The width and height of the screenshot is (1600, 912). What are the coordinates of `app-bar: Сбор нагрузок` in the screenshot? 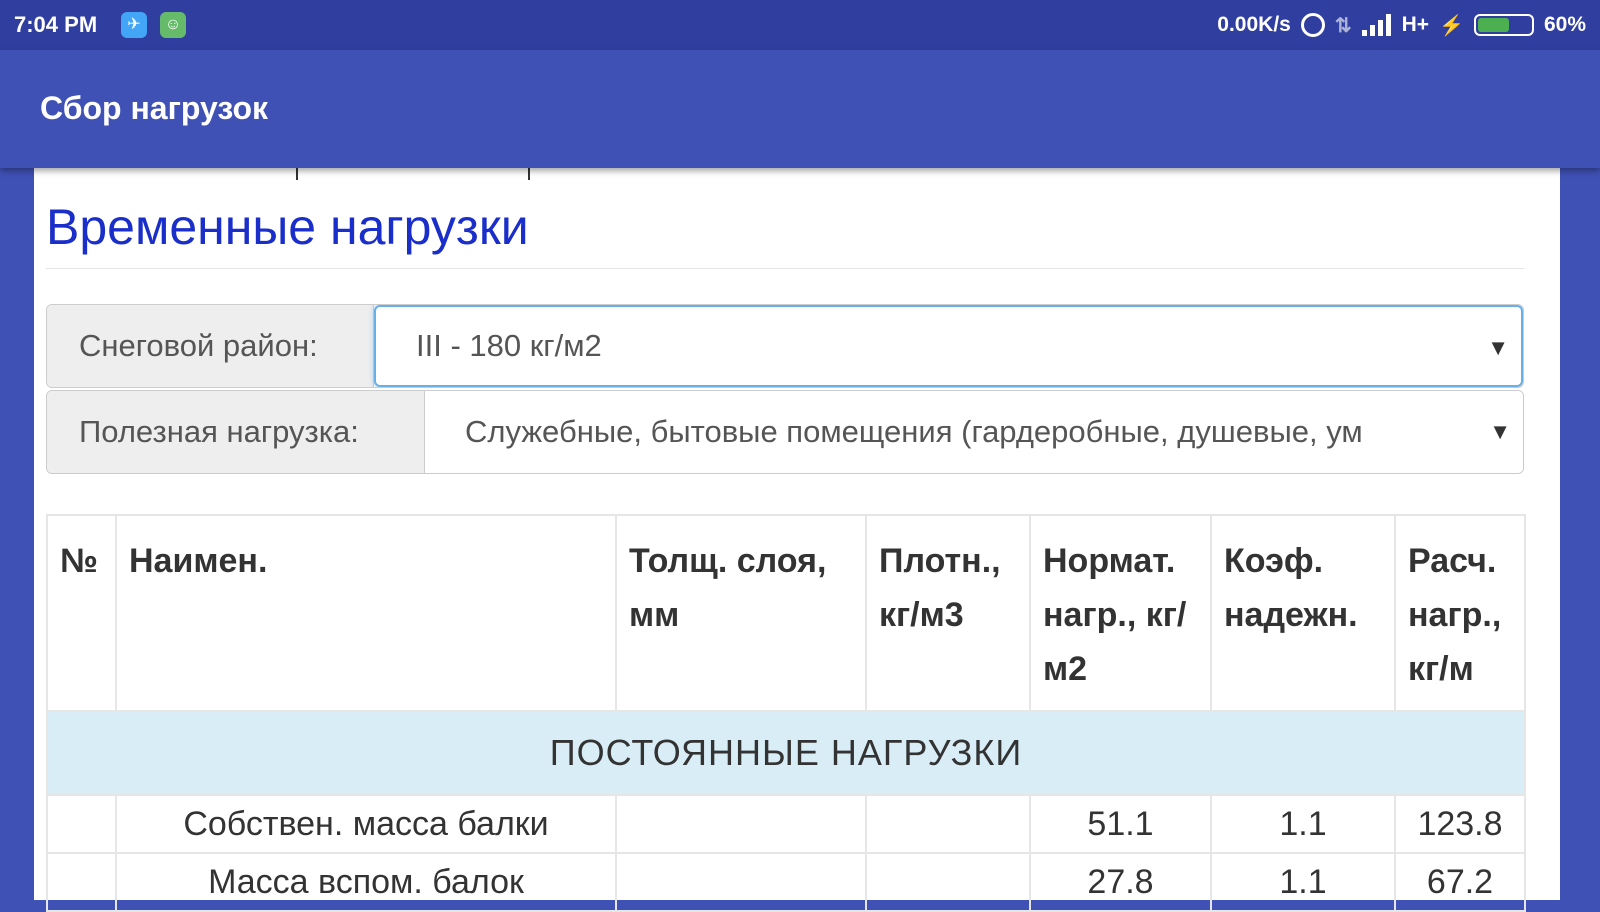 It's located at (800, 109).